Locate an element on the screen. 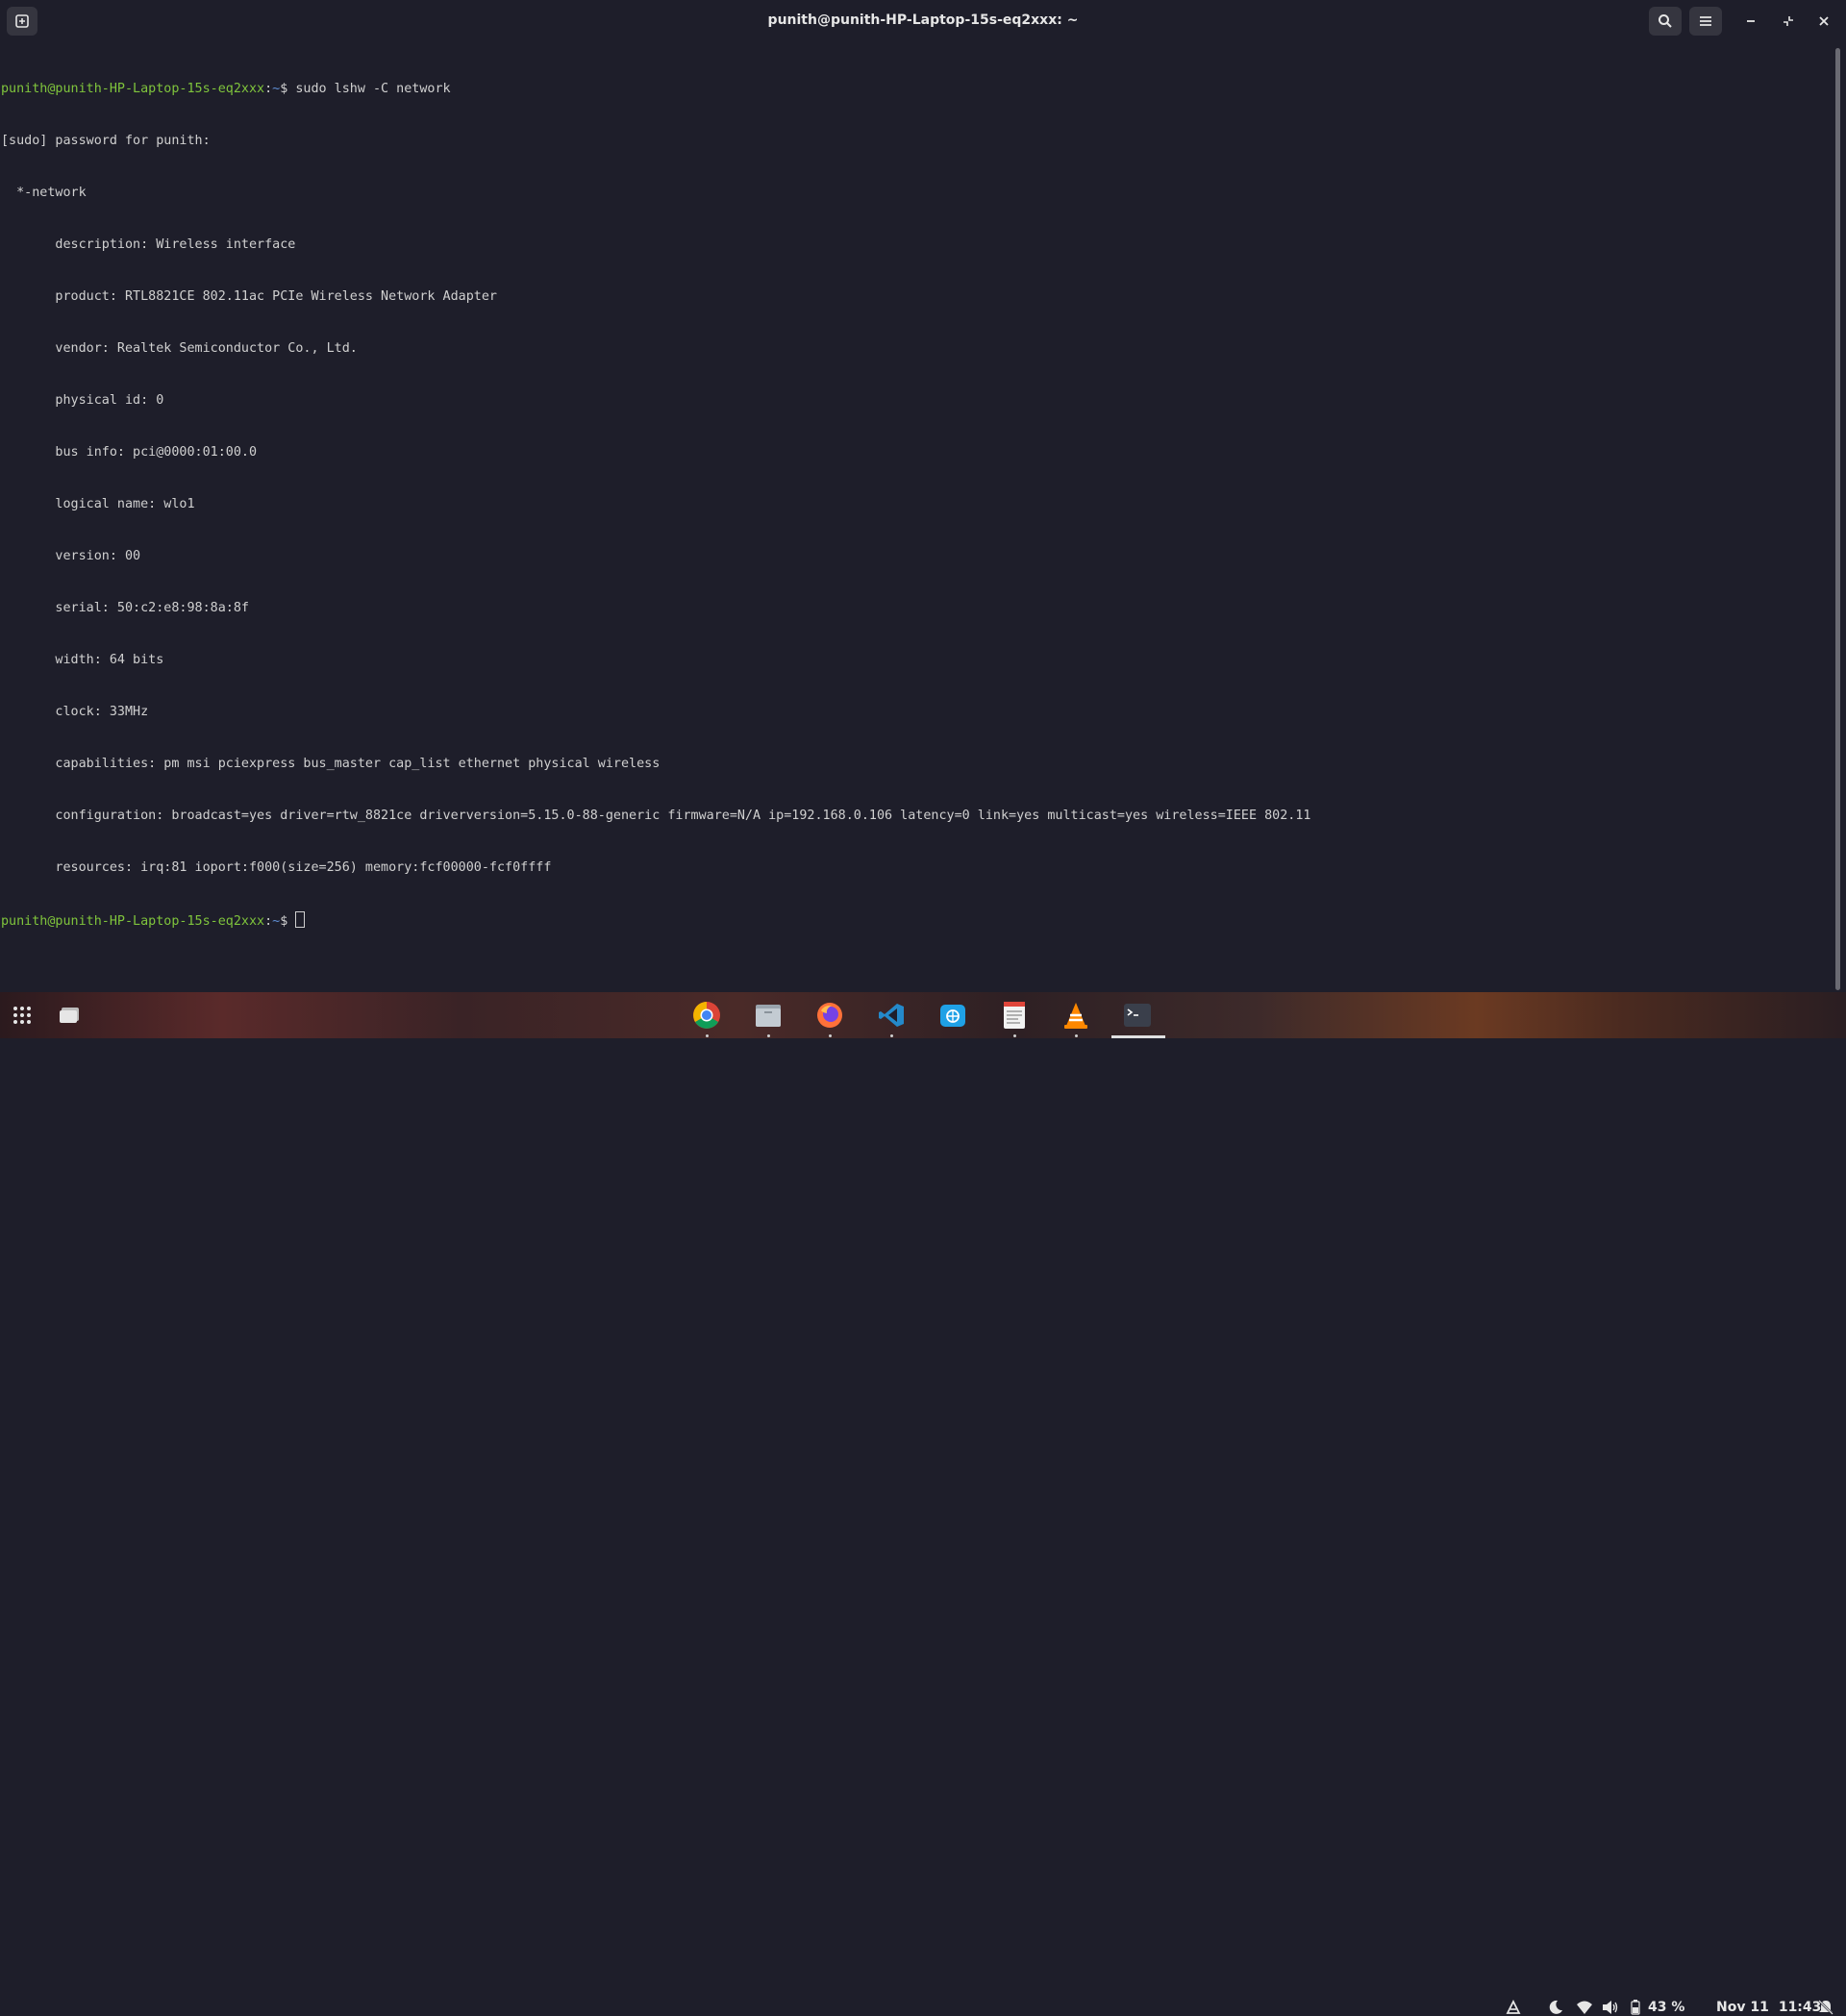 Image resolution: width=1846 pixels, height=2016 pixels. output-line: width: 64 bits is located at coordinates (82, 660).